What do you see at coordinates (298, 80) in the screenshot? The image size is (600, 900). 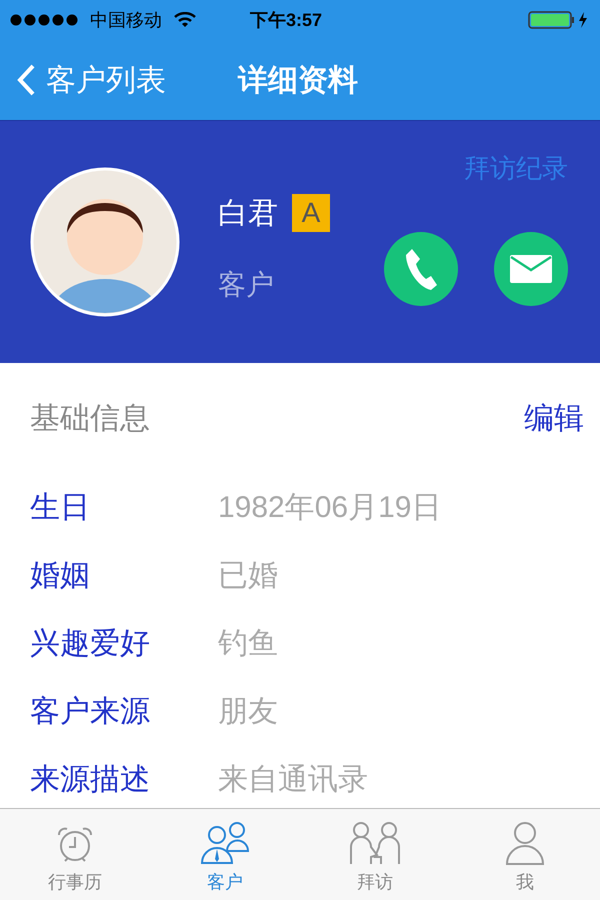 I see `page-title: 详细资料` at bounding box center [298, 80].